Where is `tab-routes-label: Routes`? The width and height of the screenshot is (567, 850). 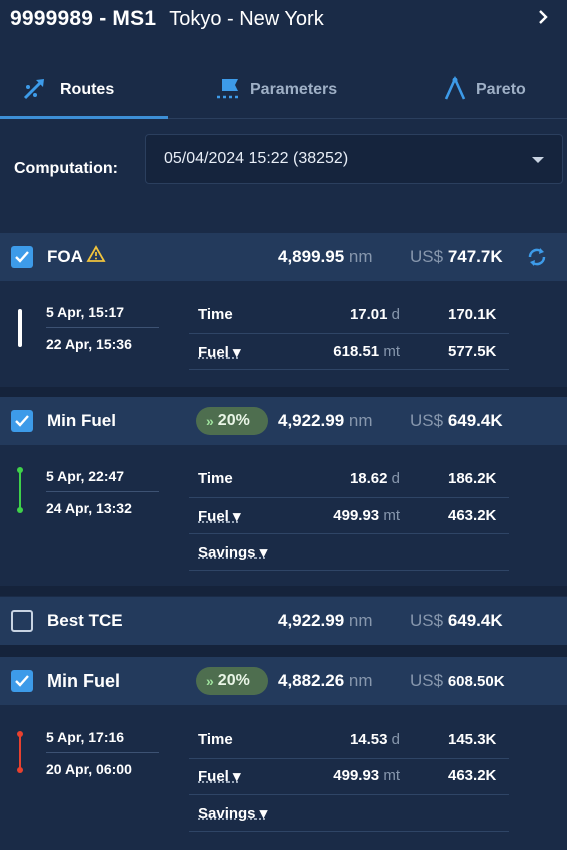 tab-routes-label: Routes is located at coordinates (87, 89).